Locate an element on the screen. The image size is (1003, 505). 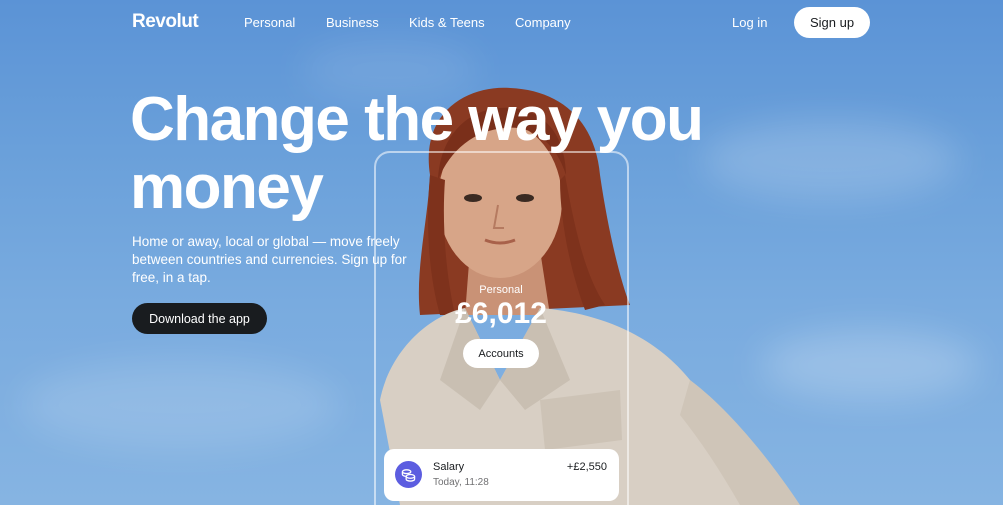
download-app-button: Download the app is located at coordinates (199, 318).